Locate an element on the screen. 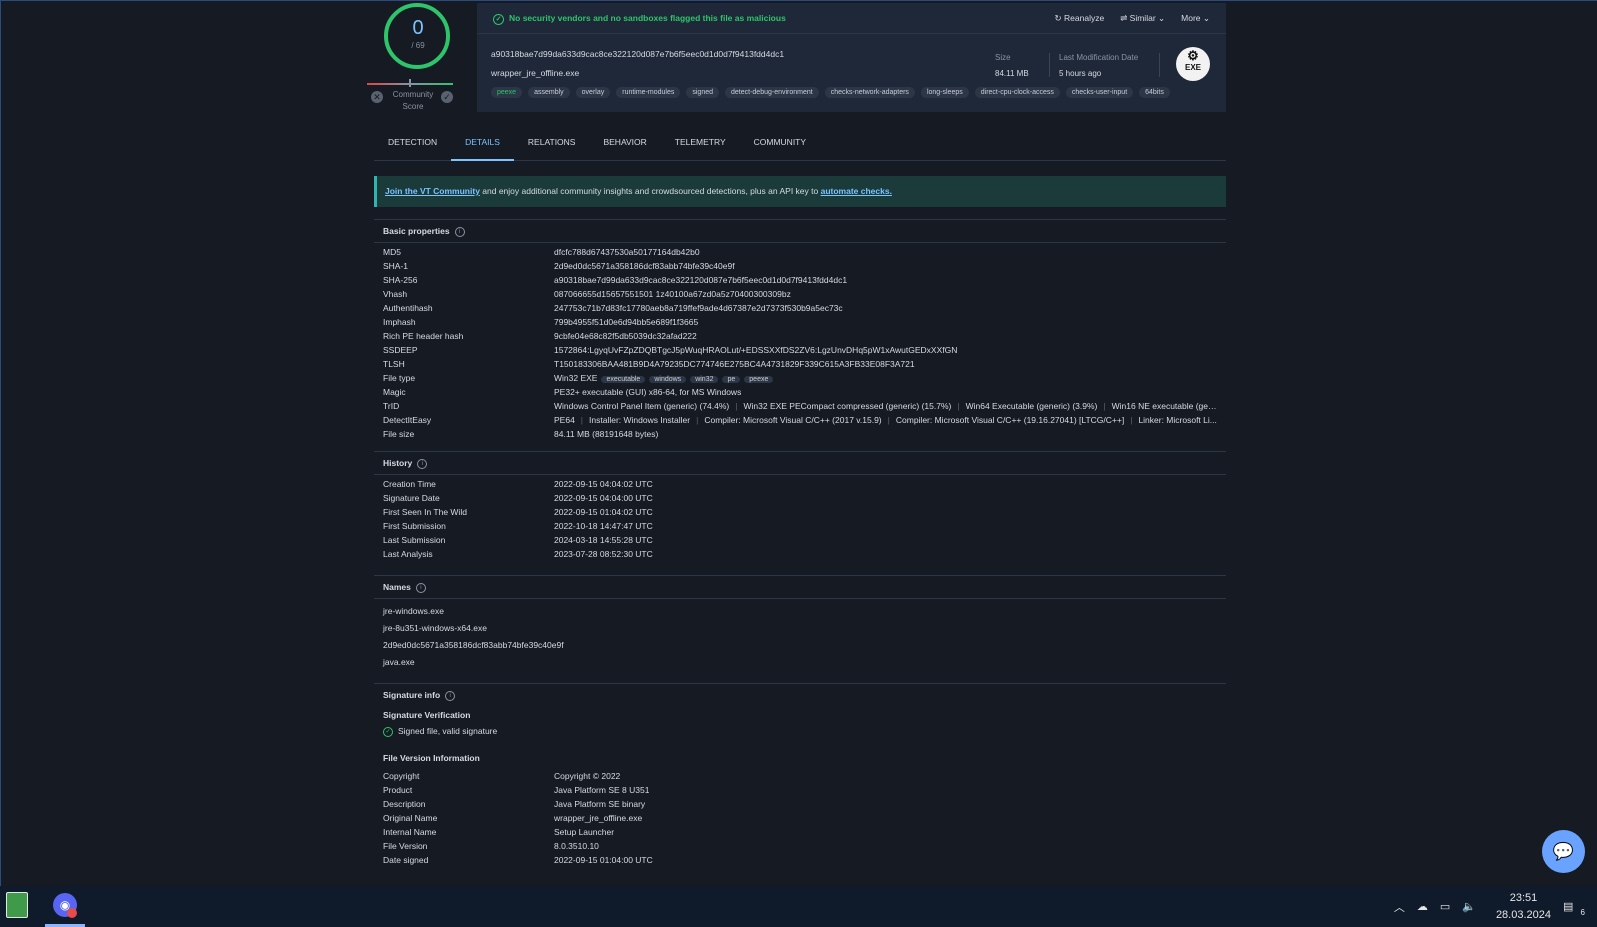 The width and height of the screenshot is (1597, 927). property-value: 84.11 MB (88191648 bytes) is located at coordinates (606, 434).